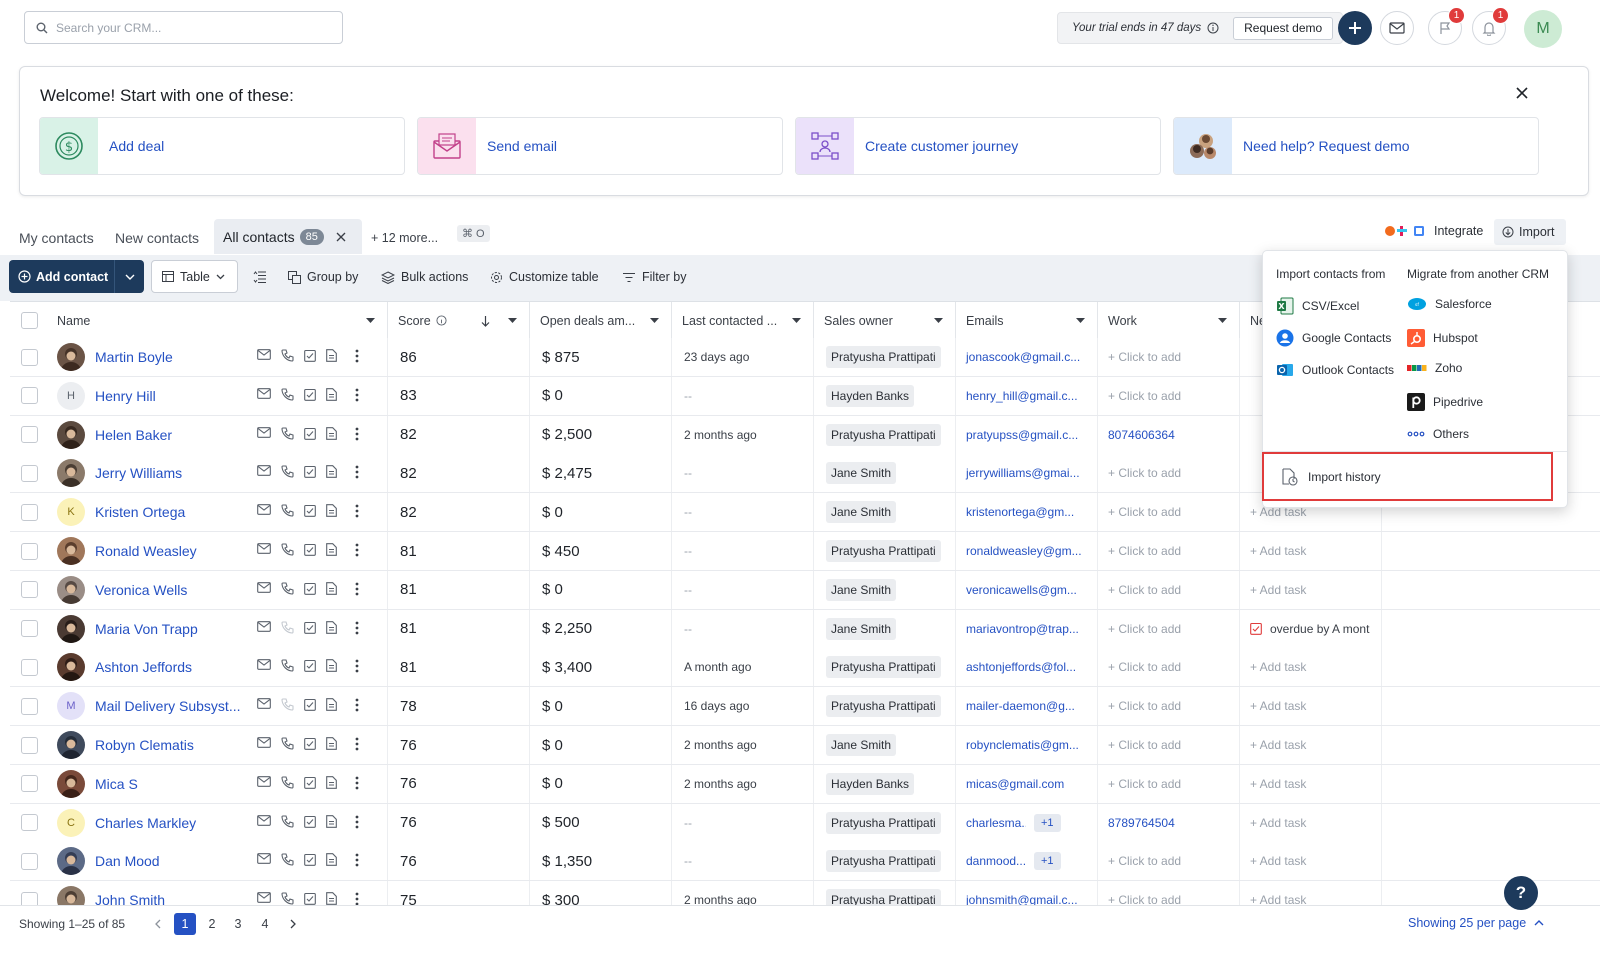  I want to click on mail-button, so click(1397, 28).